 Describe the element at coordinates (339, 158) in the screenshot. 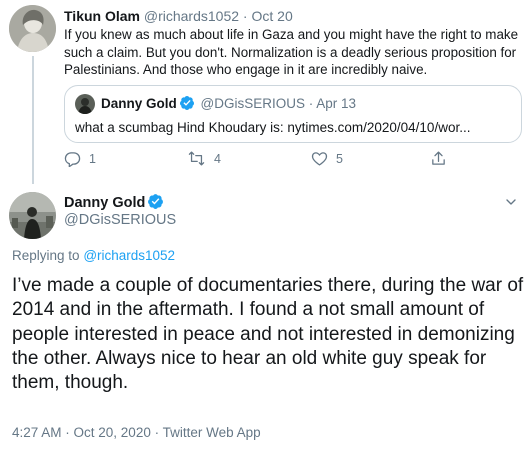

I see `like-count: 5` at that location.